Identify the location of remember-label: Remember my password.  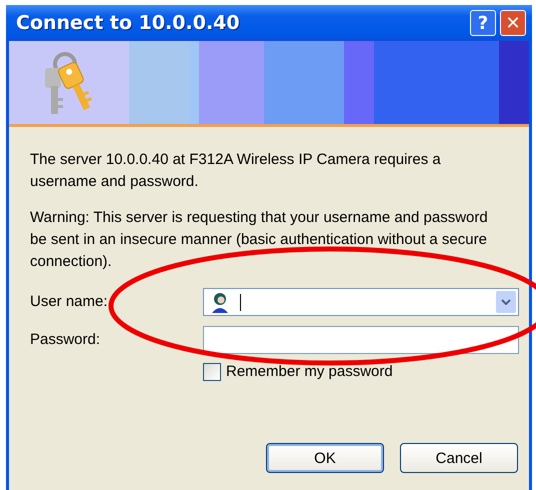
(309, 372).